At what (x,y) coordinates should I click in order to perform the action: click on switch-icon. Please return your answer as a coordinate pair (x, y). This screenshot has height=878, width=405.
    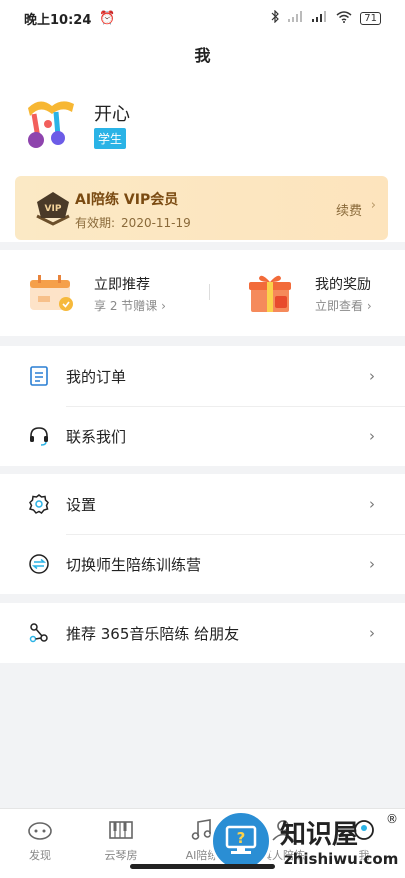
    Looking at the image, I should click on (39, 564).